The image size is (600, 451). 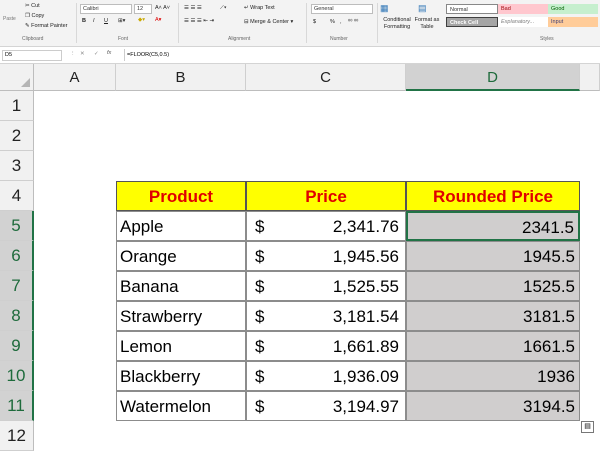 I want to click on row-header-7: 7, so click(x=17, y=286).